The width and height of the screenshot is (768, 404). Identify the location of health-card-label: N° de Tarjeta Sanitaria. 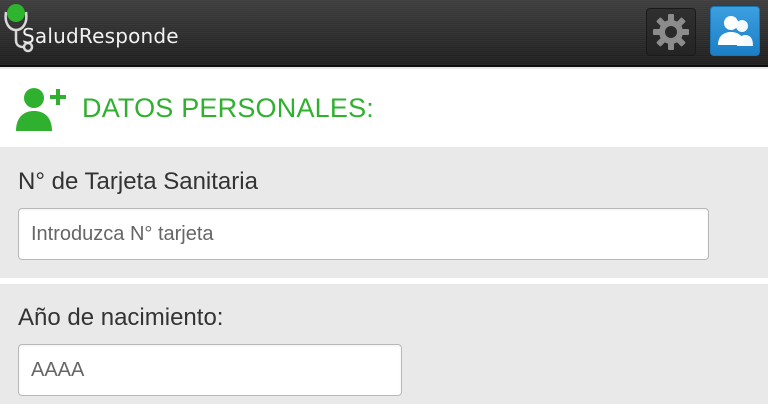
(138, 181).